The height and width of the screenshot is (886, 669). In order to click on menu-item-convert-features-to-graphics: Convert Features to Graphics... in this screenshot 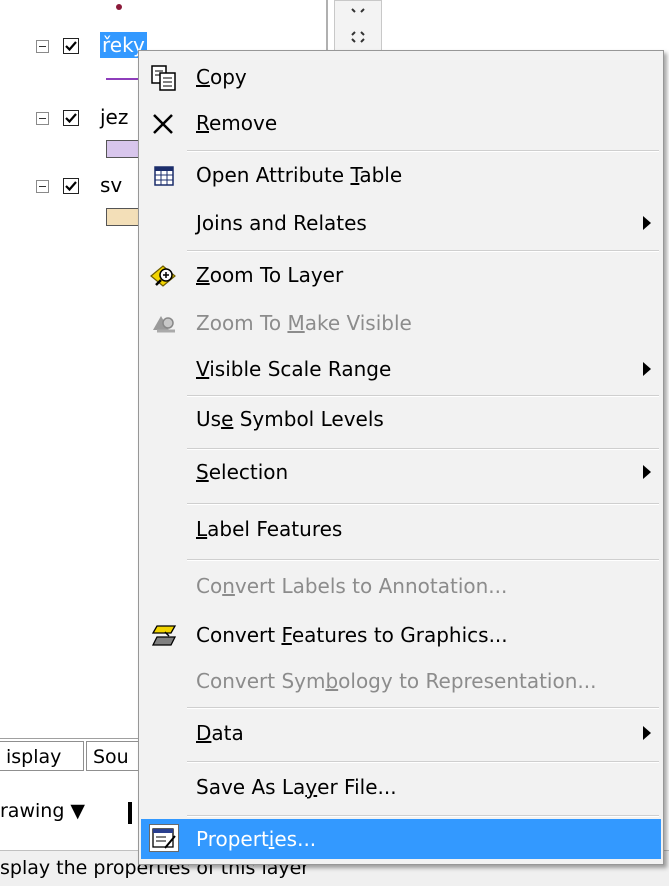, I will do `click(401, 635)`.